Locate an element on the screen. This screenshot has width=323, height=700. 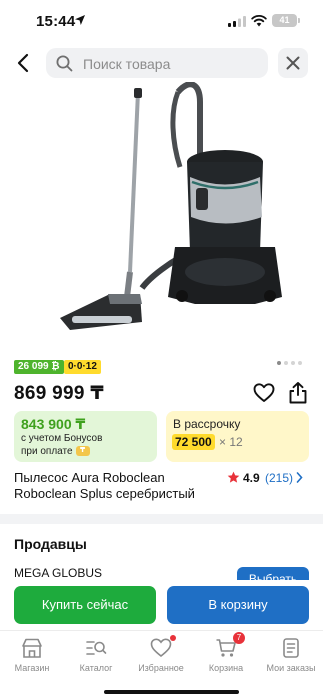
chevron-right-icon is located at coordinates (299, 477).